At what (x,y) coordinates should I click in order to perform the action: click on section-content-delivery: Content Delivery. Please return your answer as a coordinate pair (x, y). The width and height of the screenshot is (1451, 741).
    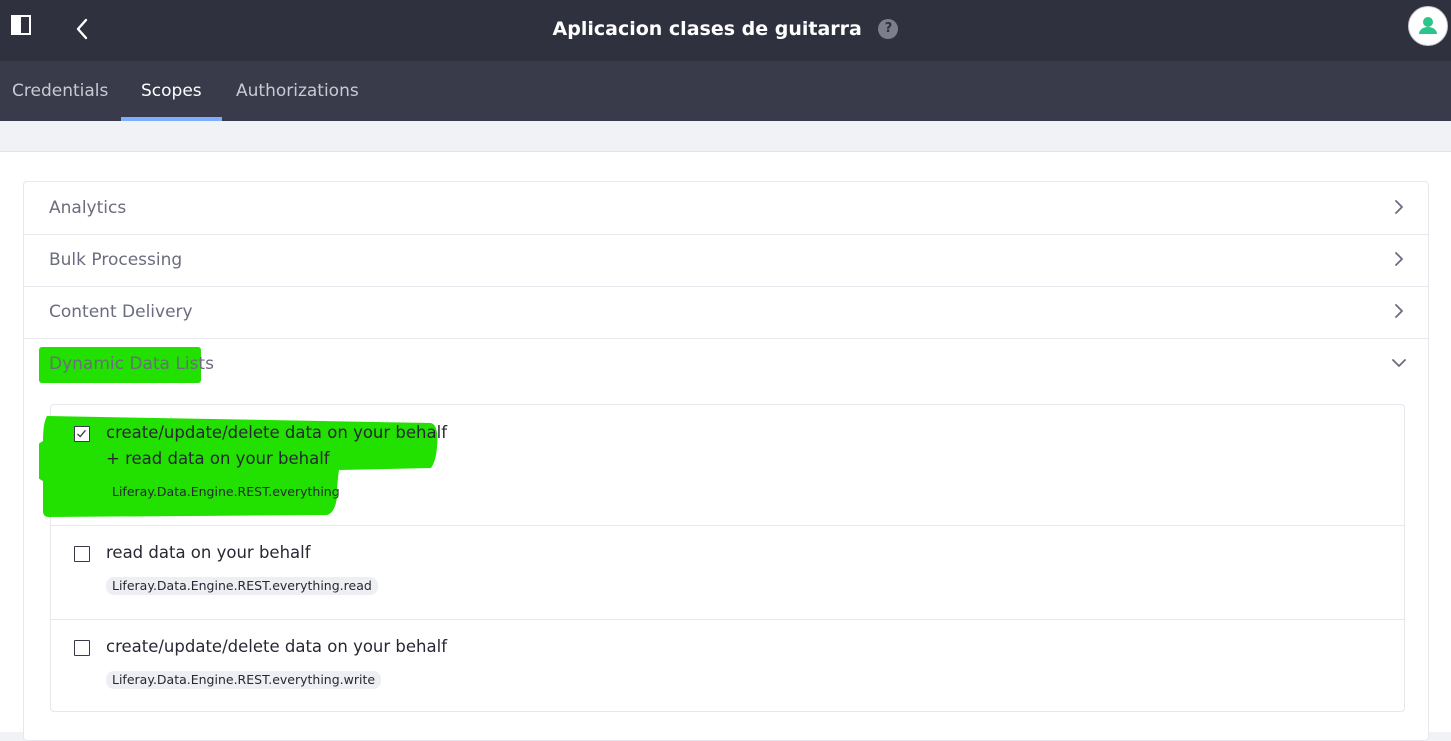
    Looking at the image, I should click on (726, 312).